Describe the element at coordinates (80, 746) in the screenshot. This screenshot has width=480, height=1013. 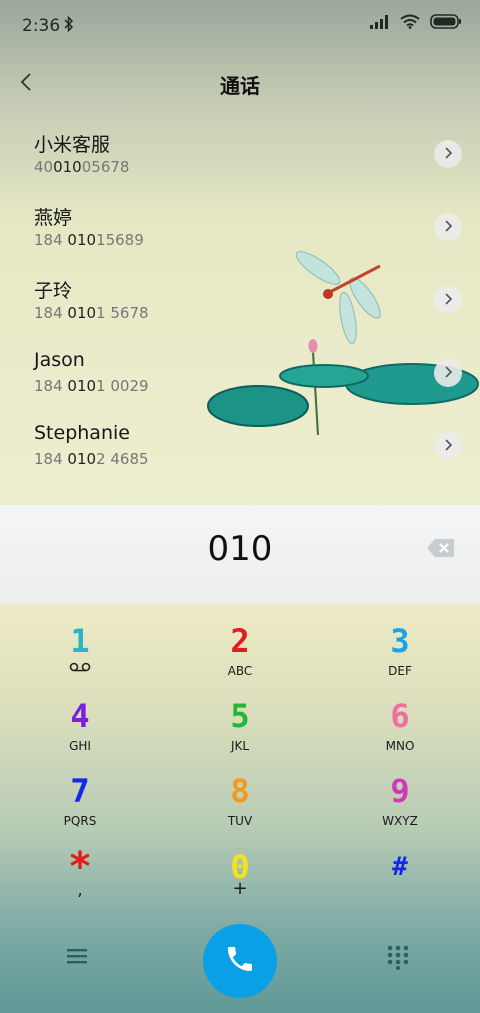
I see `key-letters: GHI` at that location.